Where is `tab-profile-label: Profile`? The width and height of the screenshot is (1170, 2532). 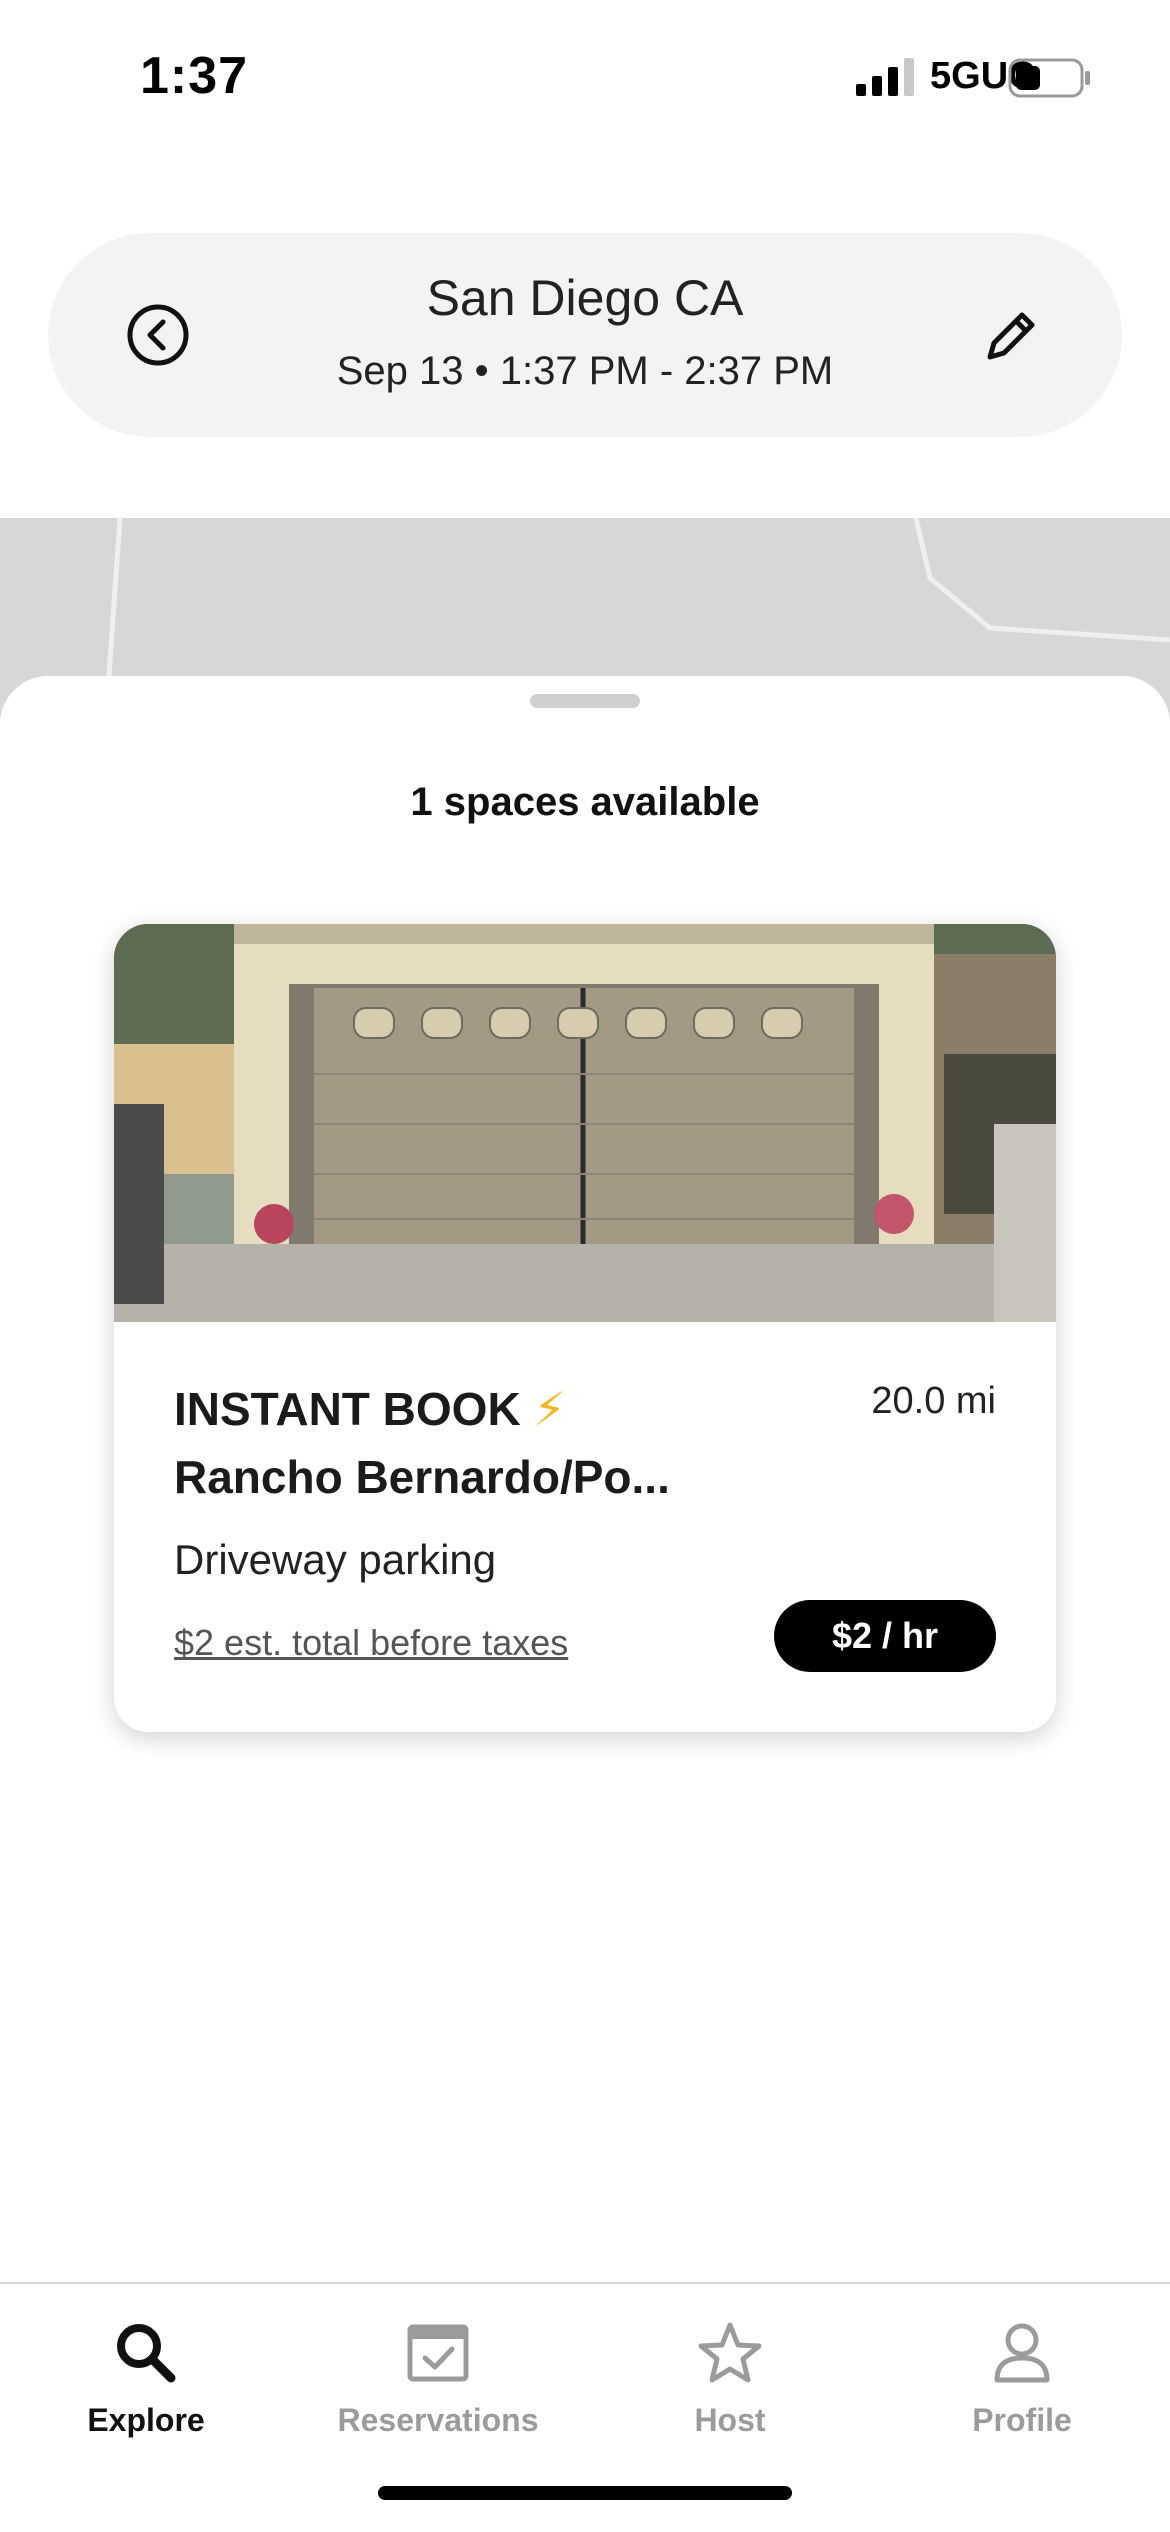 tab-profile-label: Profile is located at coordinates (1022, 2420).